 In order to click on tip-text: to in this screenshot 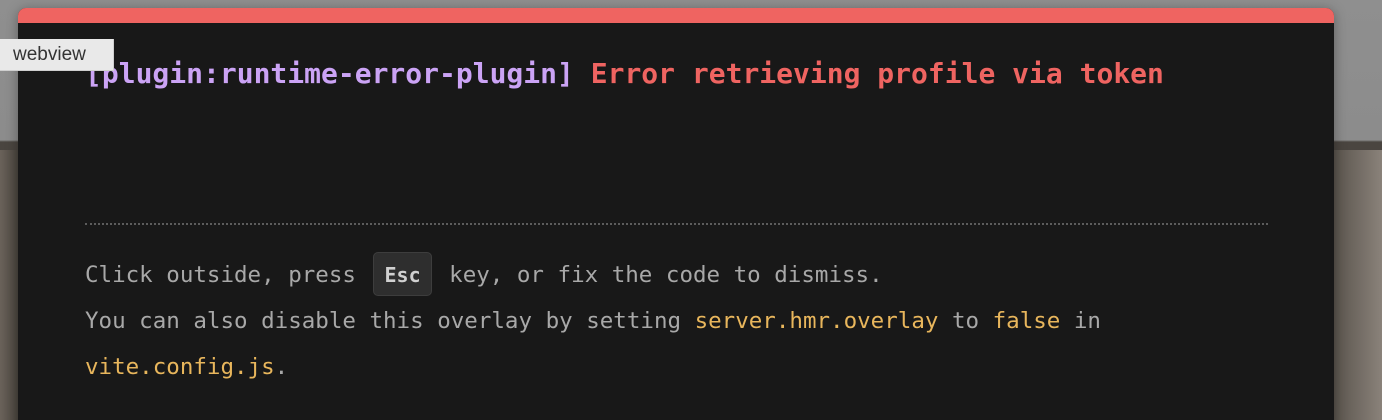, I will do `click(965, 321)`.